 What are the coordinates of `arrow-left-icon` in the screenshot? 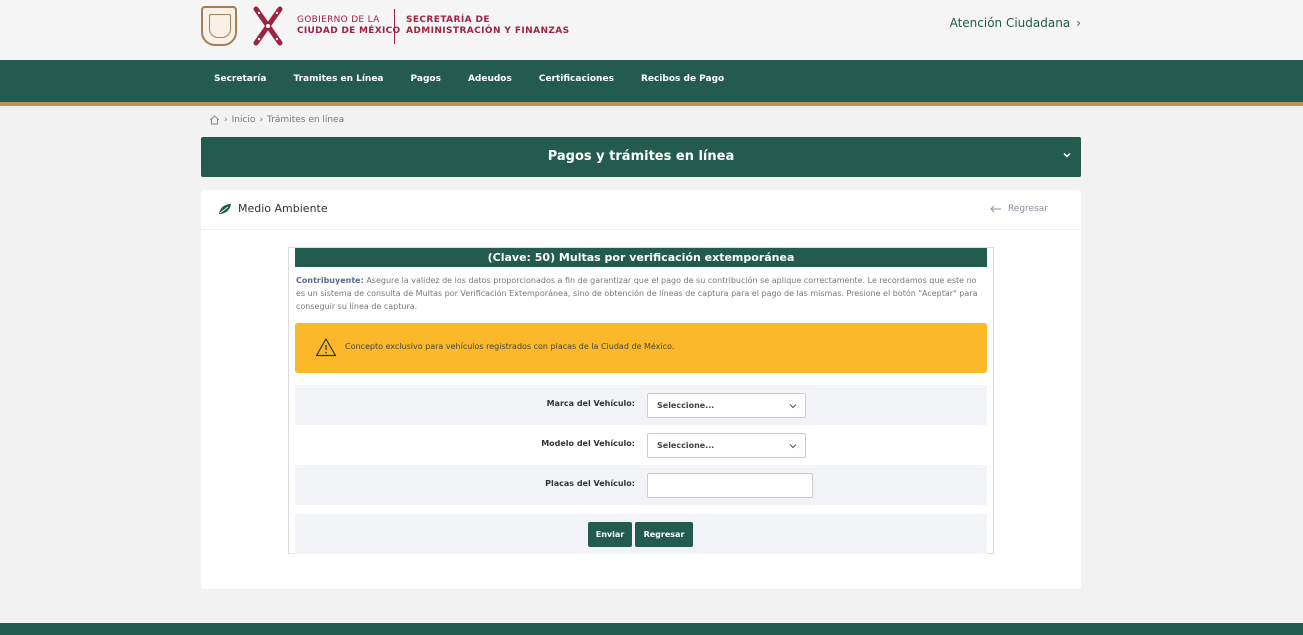 It's located at (995, 209).